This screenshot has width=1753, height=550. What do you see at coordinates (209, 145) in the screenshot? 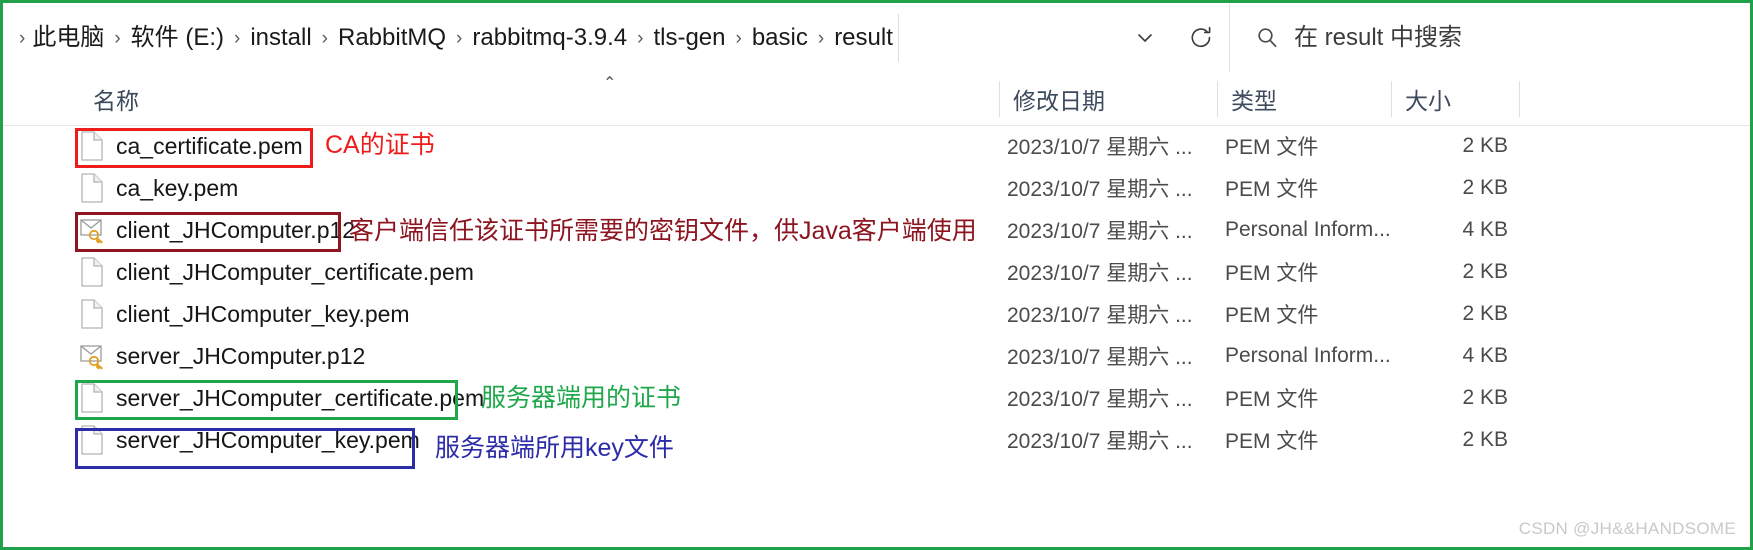
I see `file-name-label: ca_certificate.pem` at bounding box center [209, 145].